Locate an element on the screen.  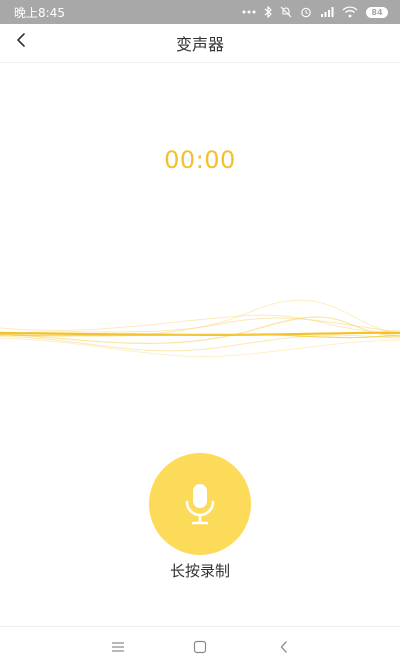
menu-icon is located at coordinates (118, 647).